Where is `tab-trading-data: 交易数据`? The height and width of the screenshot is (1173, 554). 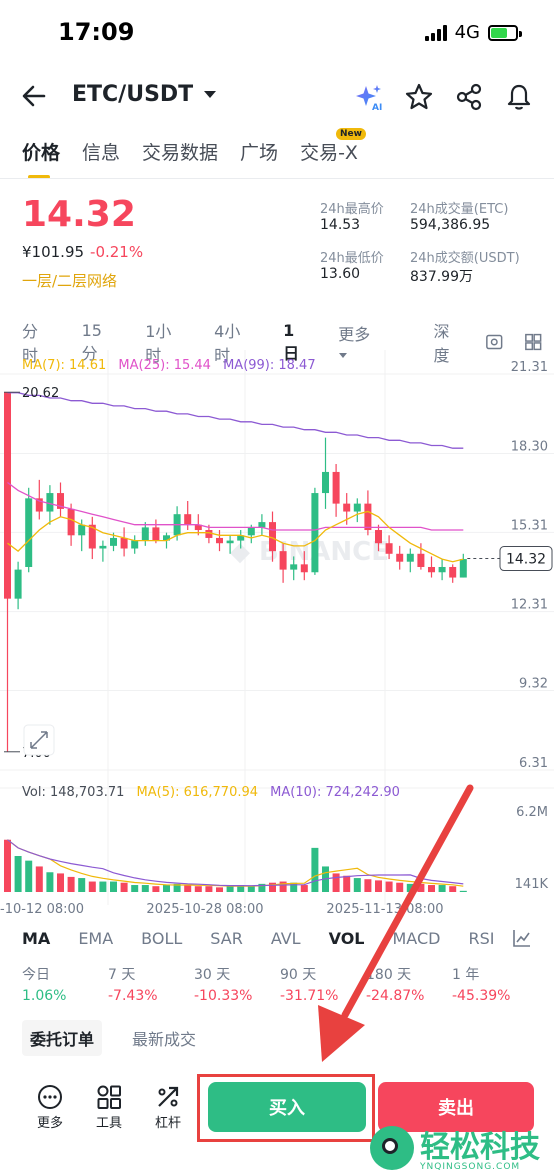
tab-trading-data: 交易数据 is located at coordinates (180, 158).